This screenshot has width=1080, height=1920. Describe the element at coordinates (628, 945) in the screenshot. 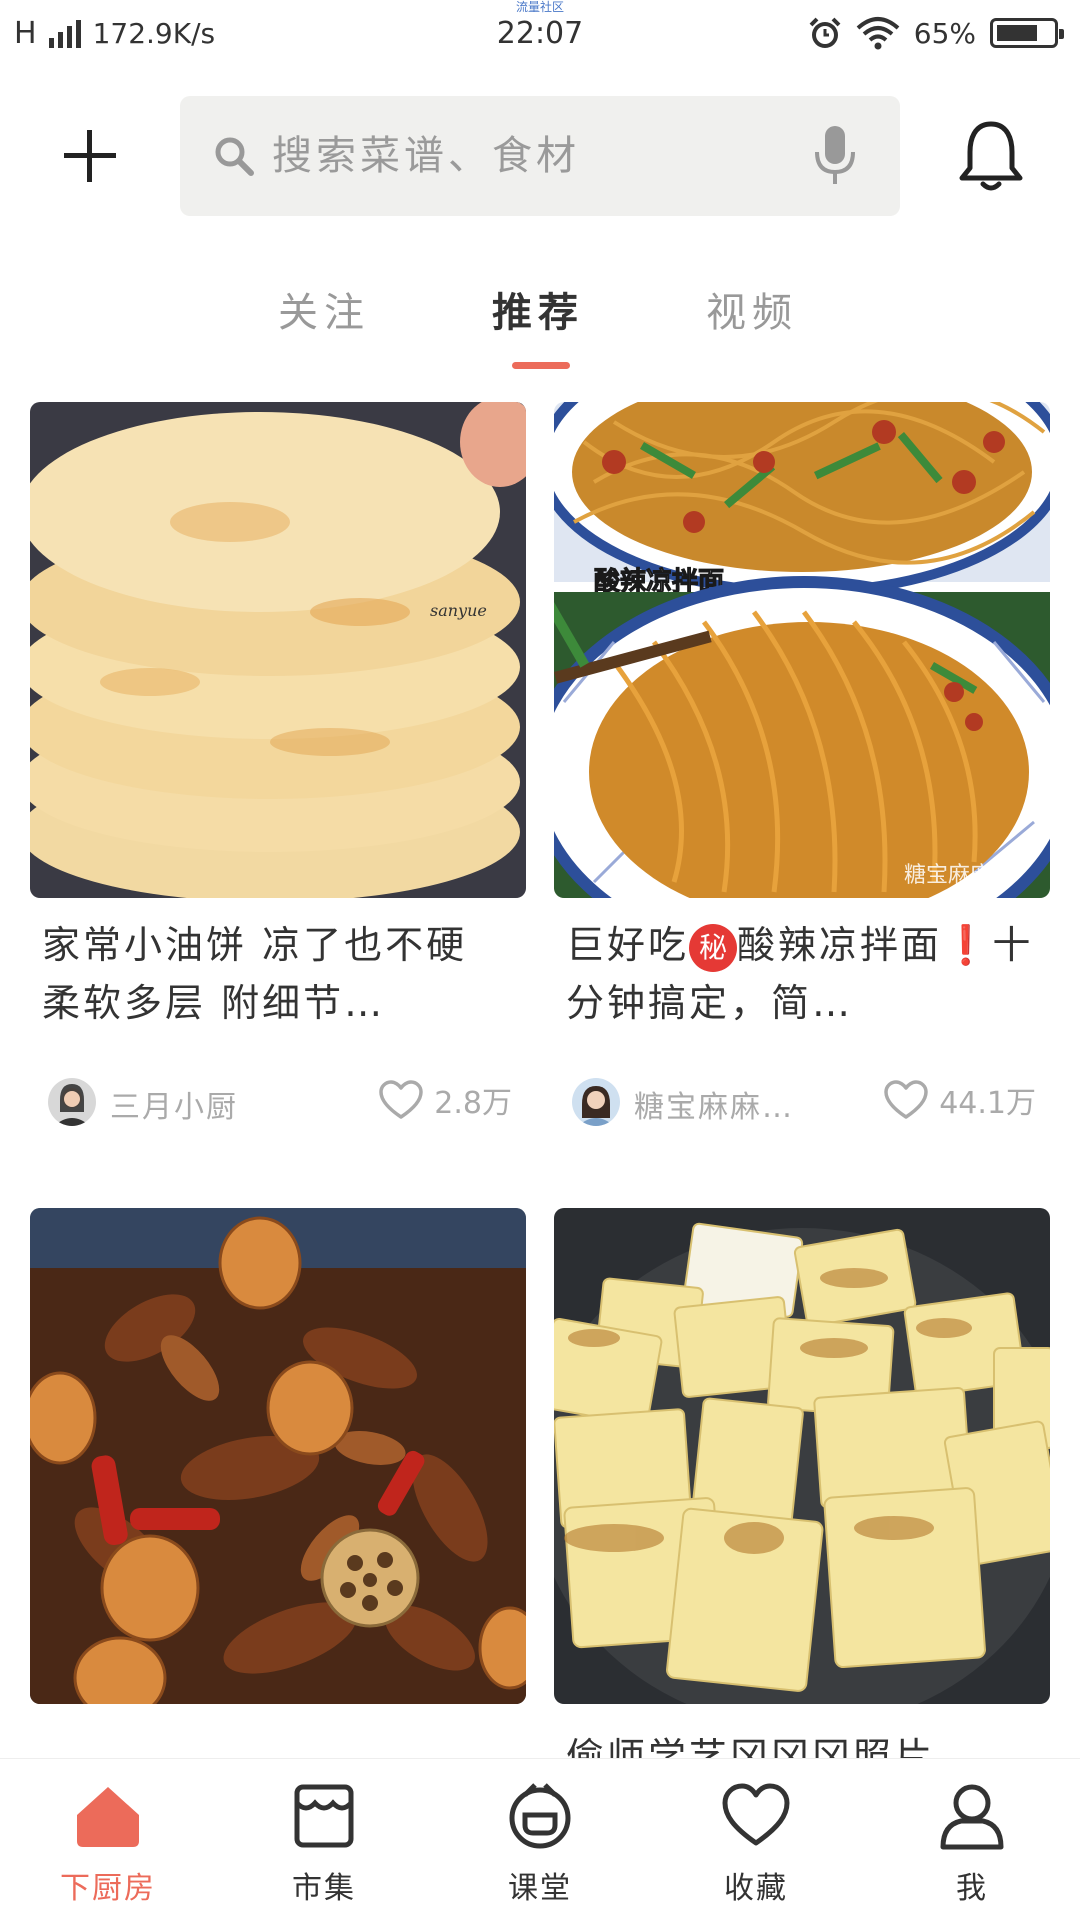

I see `title-part: 巨好吃` at that location.